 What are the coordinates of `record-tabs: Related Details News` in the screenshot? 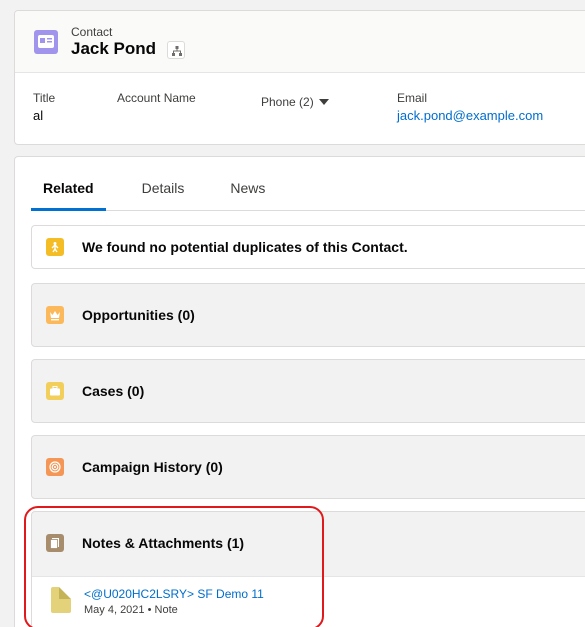 It's located at (308, 191).